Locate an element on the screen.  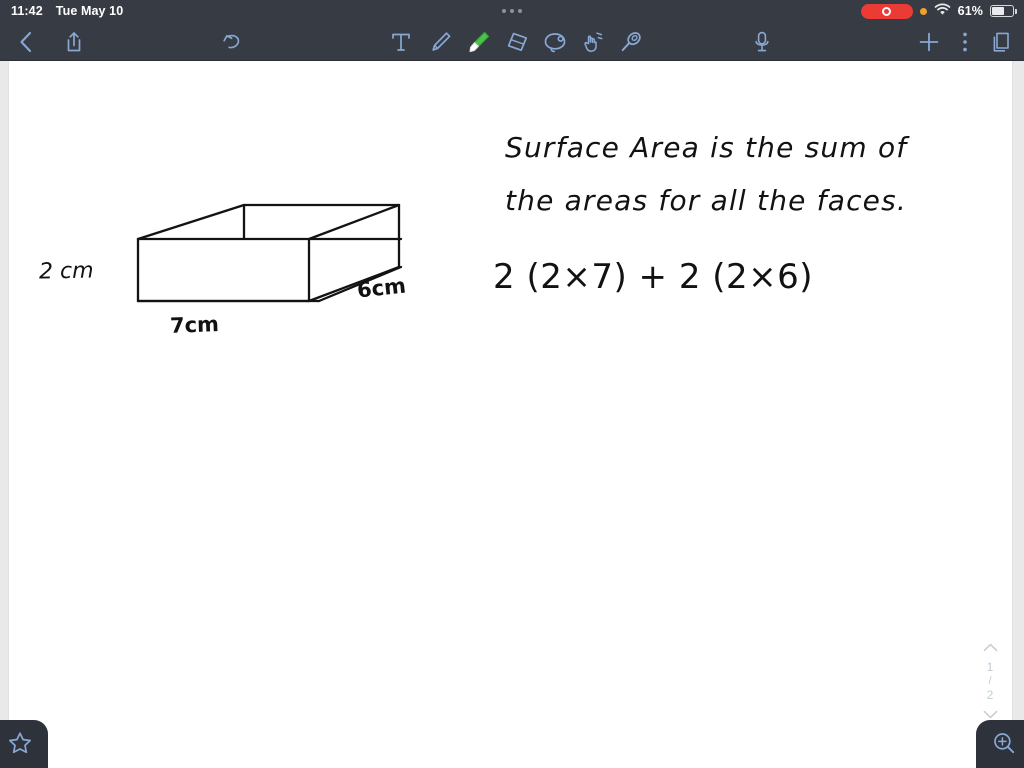
formula-line: 2 (2×7) + 2 (2×6) is located at coordinates (653, 277).